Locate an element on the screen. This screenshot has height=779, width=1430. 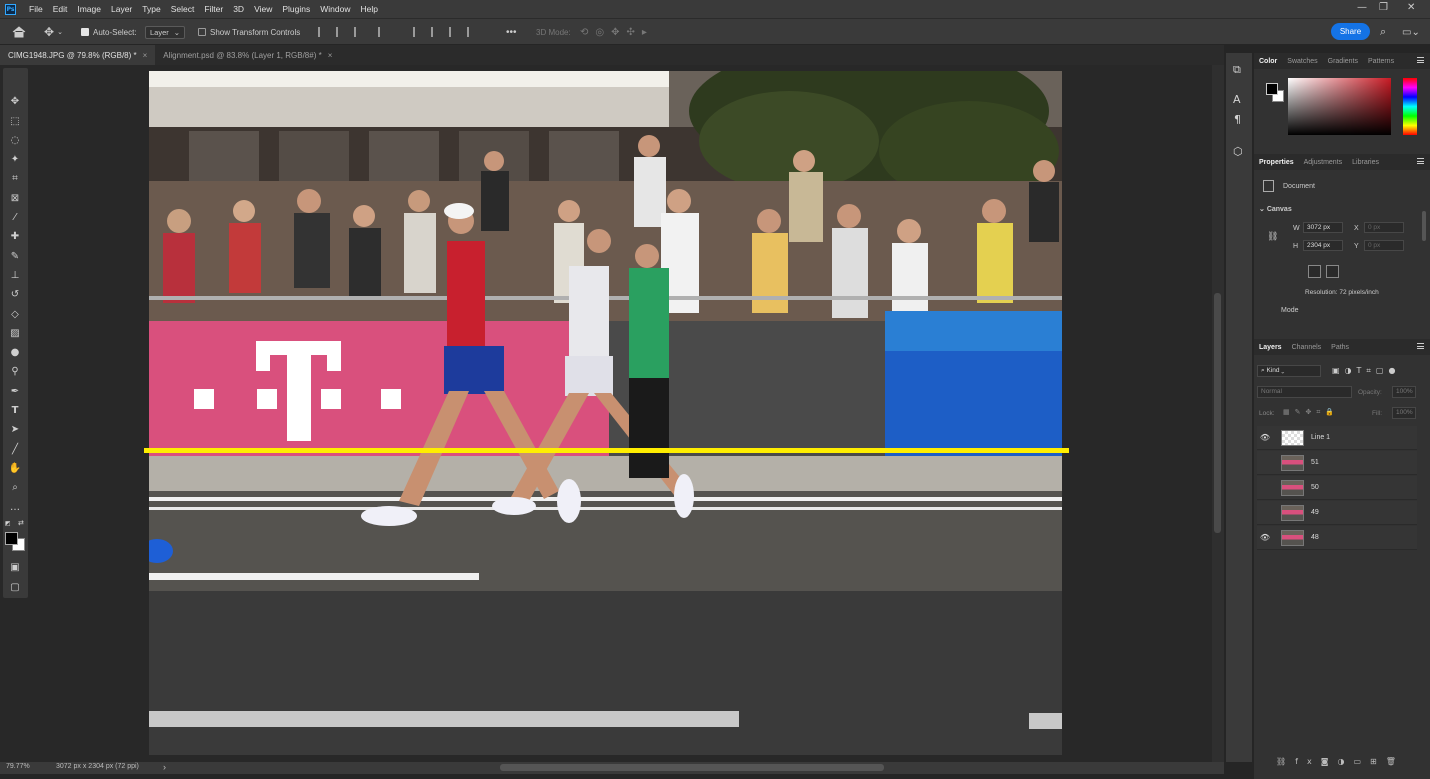
align-bottom-icon is located at coordinates (453, 32).